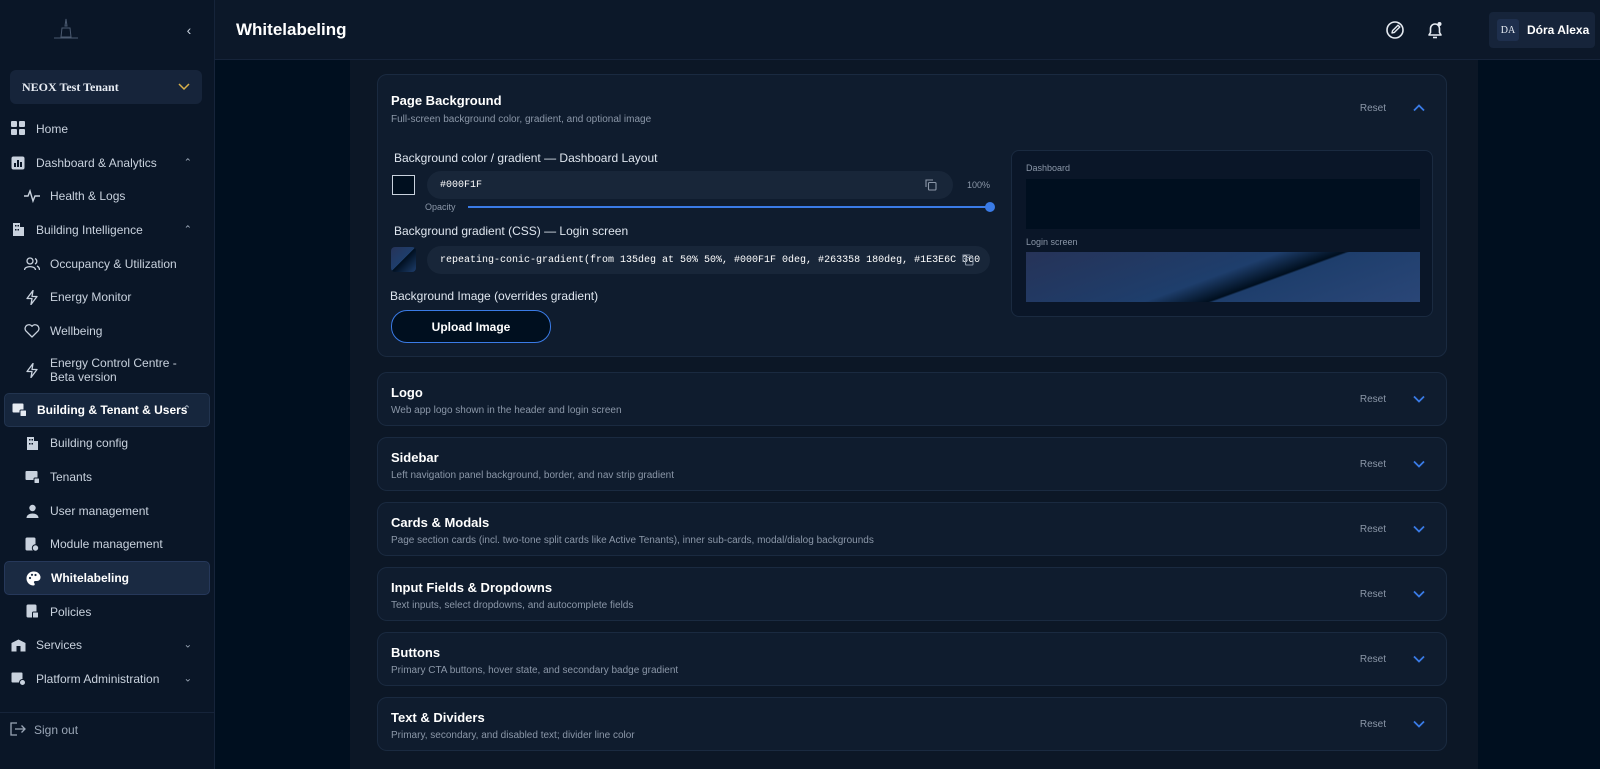  Describe the element at coordinates (1222, 233) in the screenshot. I see `background-preview: Dashboard Login screen` at that location.